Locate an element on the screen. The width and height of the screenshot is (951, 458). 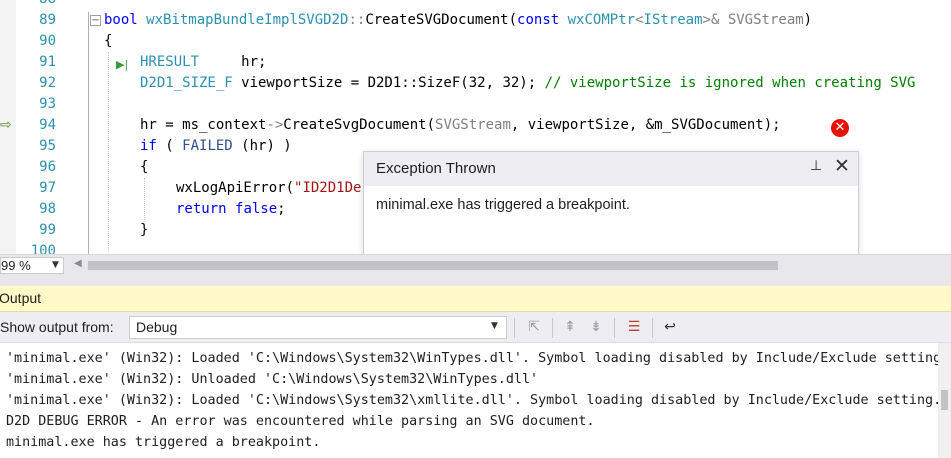
code-line-91: HRESULT hr; is located at coordinates (203, 62).